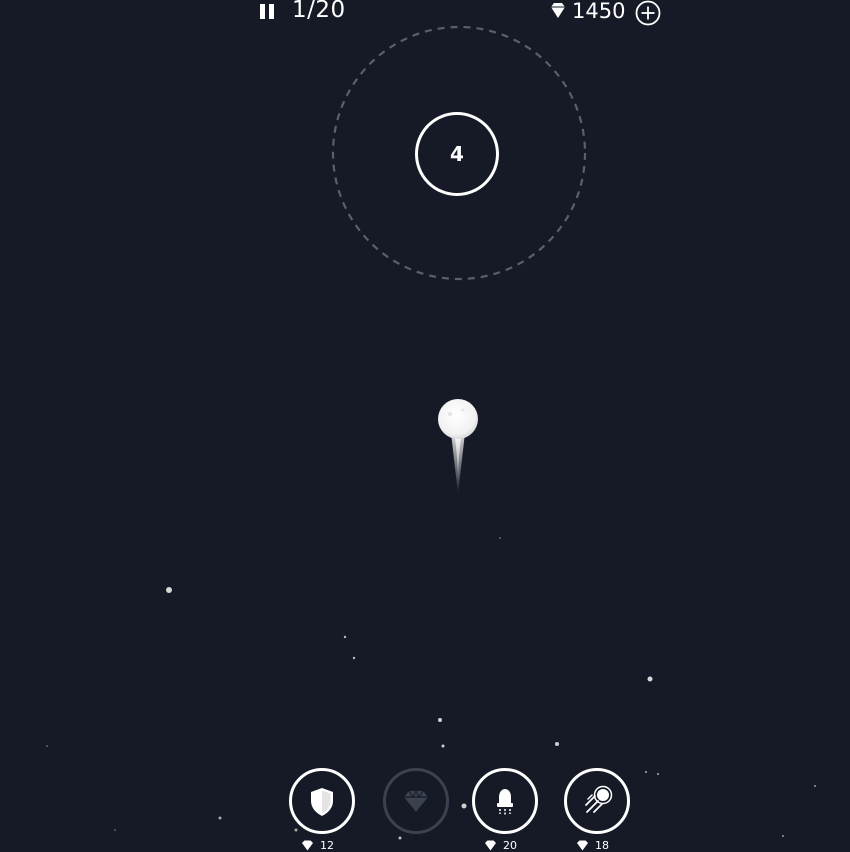  What do you see at coordinates (268, 11) in the screenshot?
I see `pause-button` at bounding box center [268, 11].